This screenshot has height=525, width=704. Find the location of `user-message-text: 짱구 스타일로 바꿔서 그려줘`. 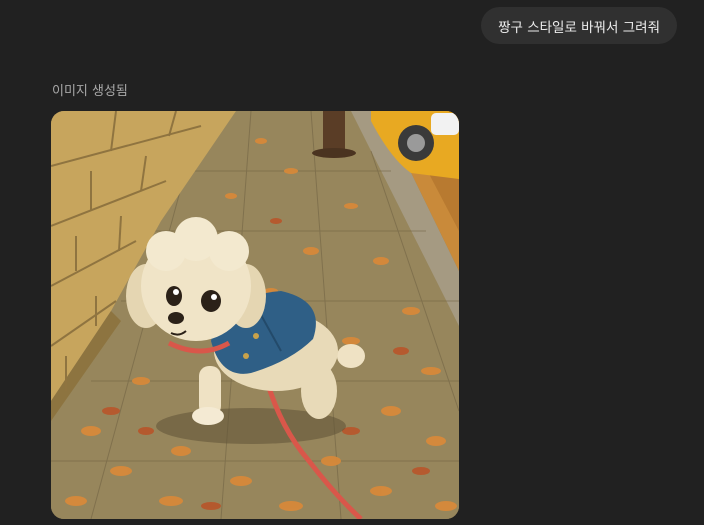

user-message-text: 짱구 스타일로 바꿔서 그려줘 is located at coordinates (579, 27).